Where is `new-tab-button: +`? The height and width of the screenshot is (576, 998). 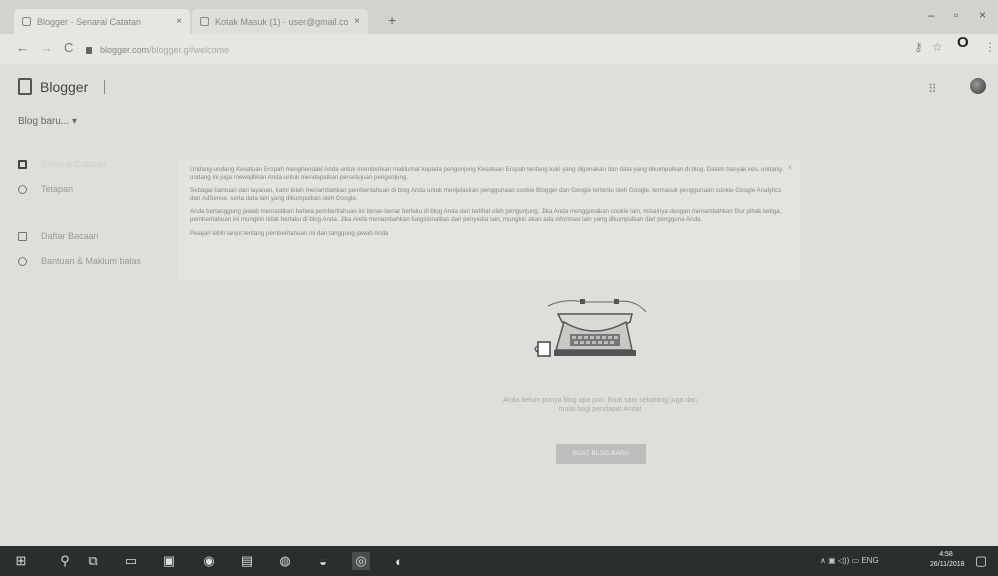
new-tab-button: + is located at coordinates (392, 20).